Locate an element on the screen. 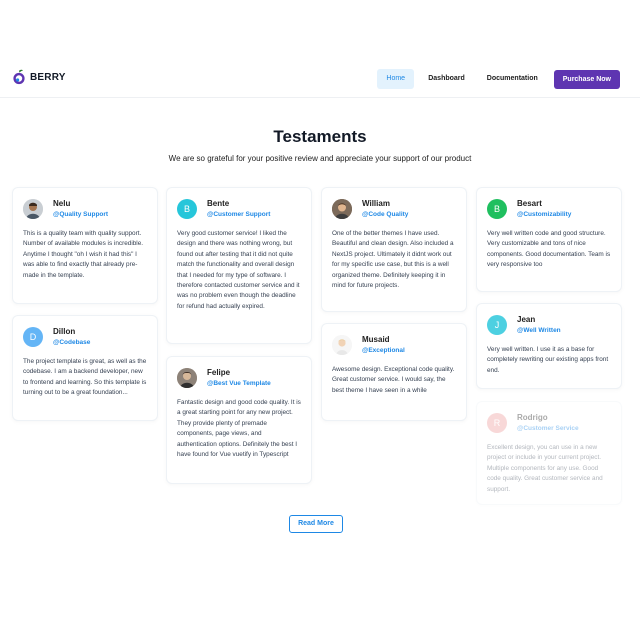 The image size is (640, 640). logo-text: BERRY is located at coordinates (48, 77).